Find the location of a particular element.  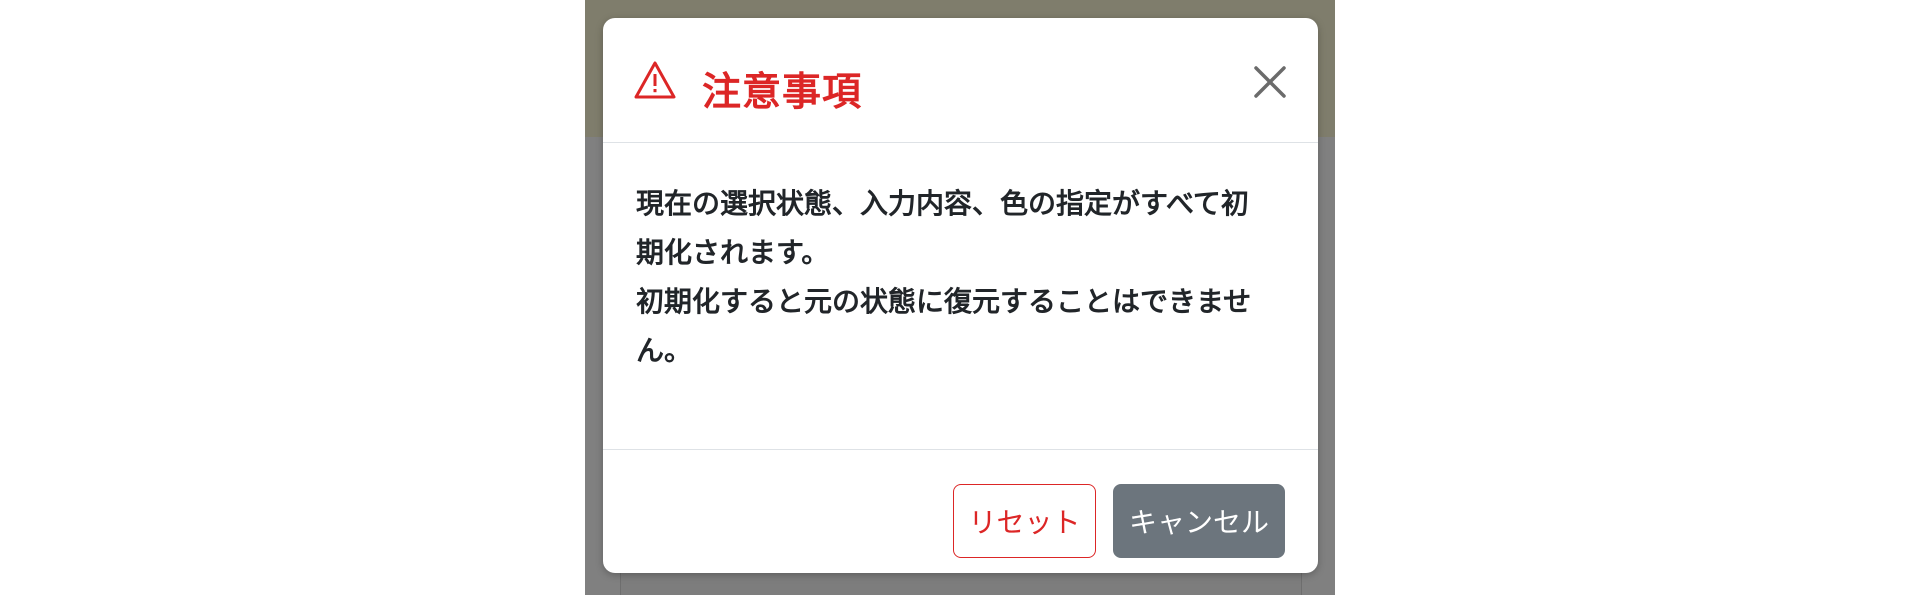

close-icon is located at coordinates (1270, 82).